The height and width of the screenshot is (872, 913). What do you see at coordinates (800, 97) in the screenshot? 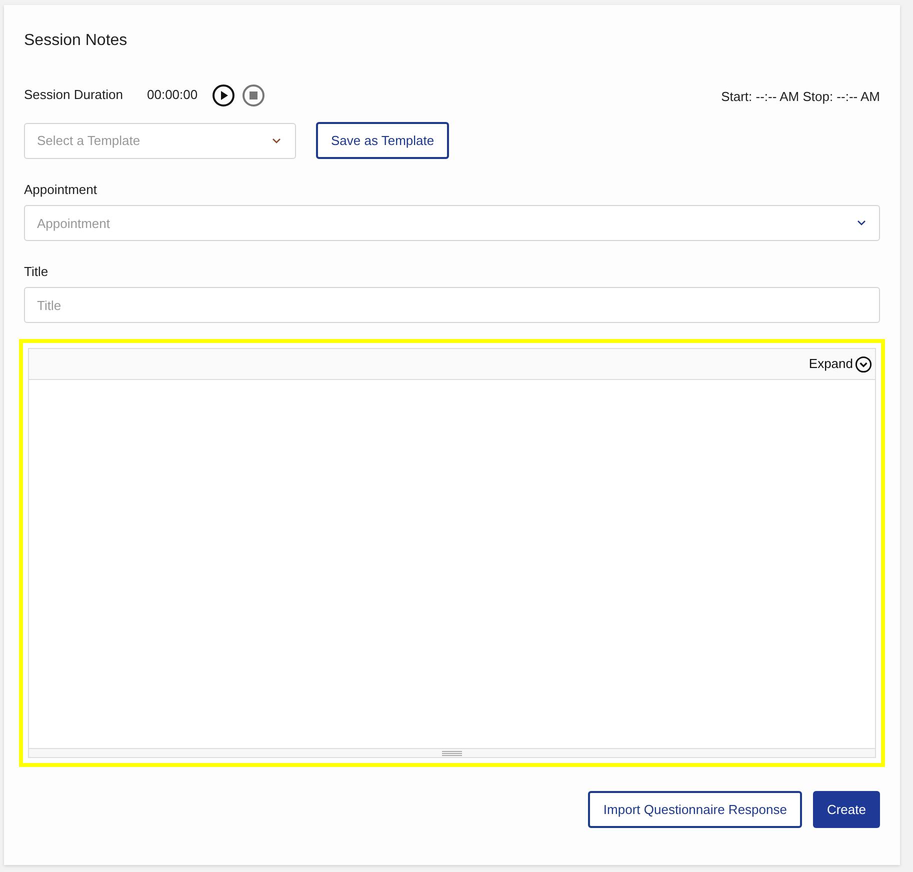
I see `start-stop-times: Start: --:-- AM Stop: --:-- AM` at bounding box center [800, 97].